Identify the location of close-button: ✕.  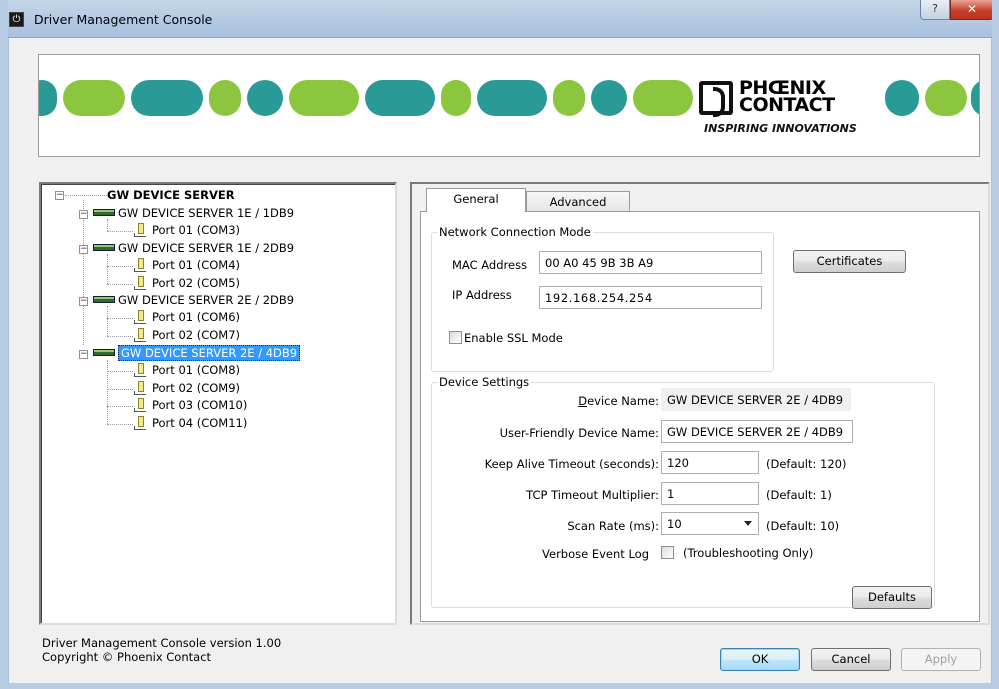
(972, 10).